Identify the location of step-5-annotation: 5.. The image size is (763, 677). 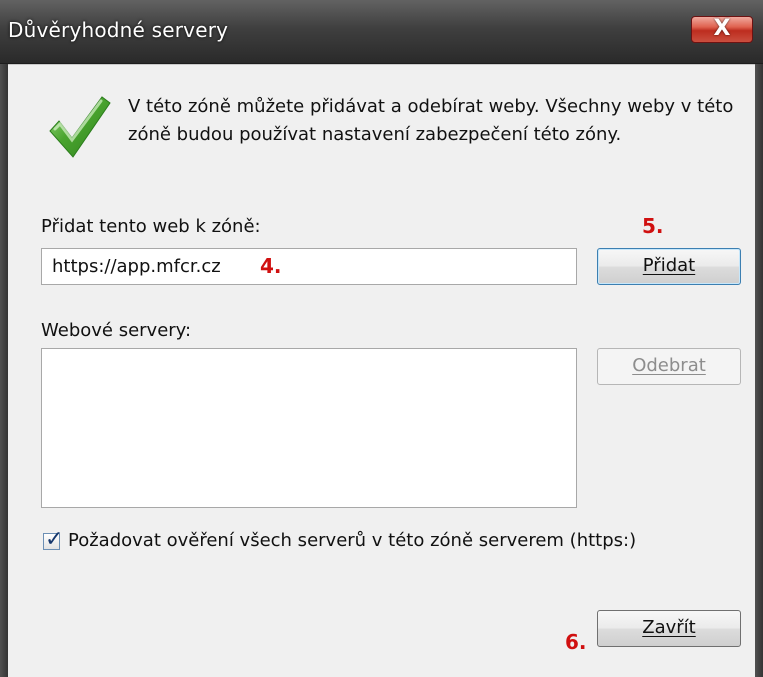
(653, 226).